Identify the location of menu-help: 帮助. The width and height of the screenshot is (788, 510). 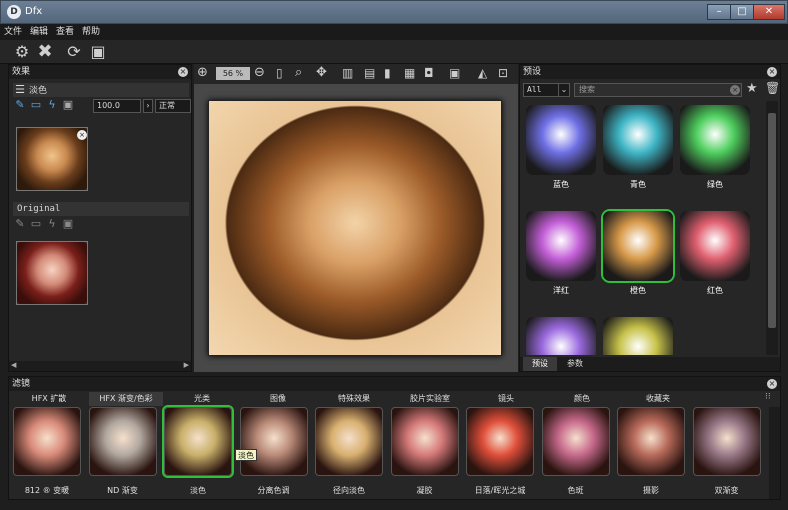
(91, 32).